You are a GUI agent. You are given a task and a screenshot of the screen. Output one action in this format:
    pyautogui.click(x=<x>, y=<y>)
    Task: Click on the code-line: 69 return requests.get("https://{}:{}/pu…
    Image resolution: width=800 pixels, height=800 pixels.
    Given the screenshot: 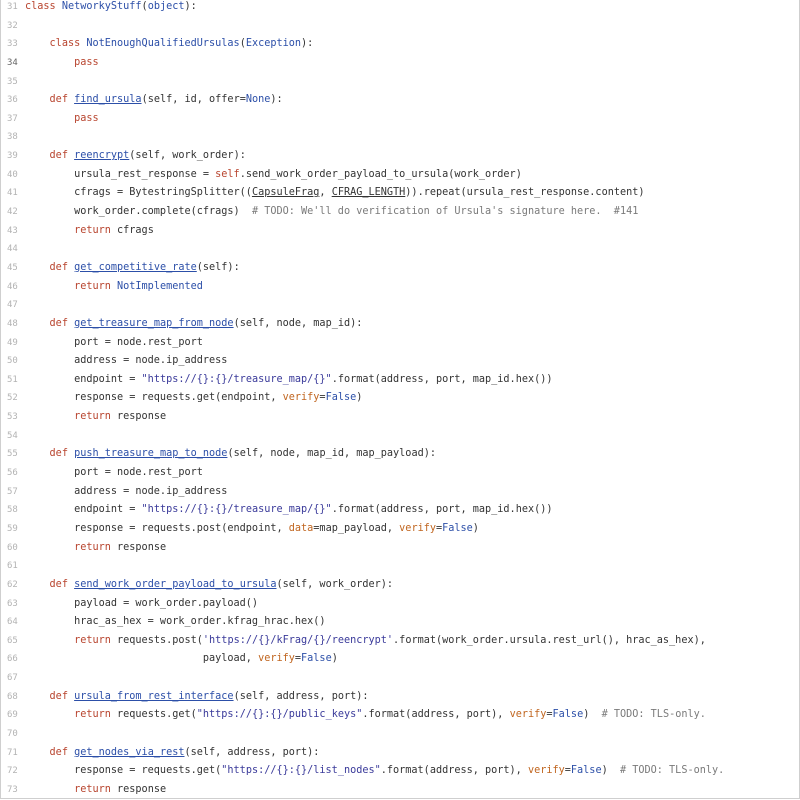 What is the action you would take?
    pyautogui.click(x=400, y=715)
    